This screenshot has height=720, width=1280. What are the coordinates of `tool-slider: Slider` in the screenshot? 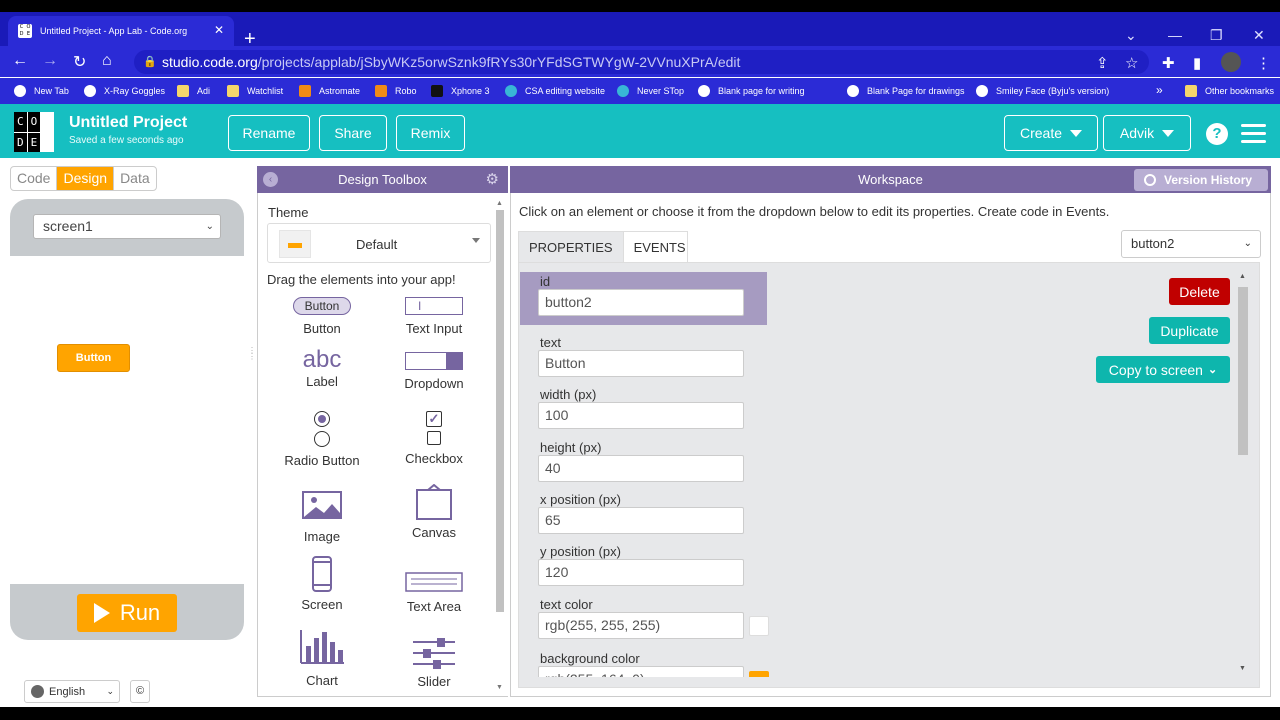 It's located at (434, 663).